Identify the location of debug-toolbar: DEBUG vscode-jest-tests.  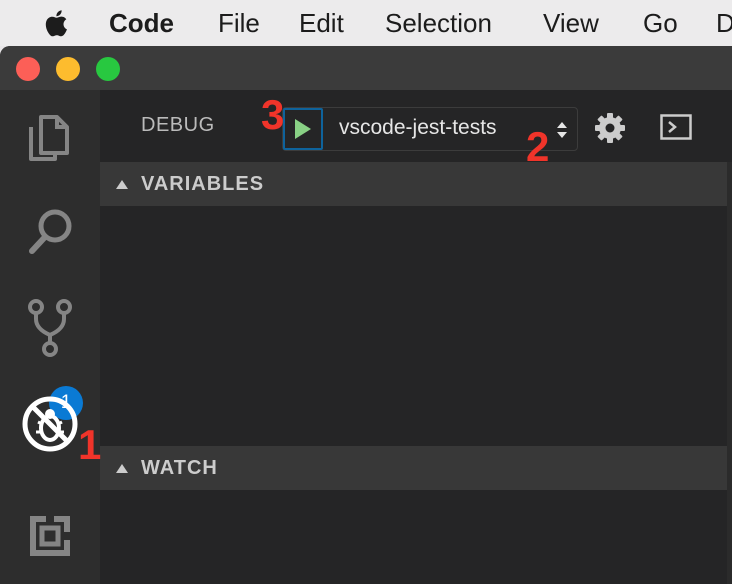
(416, 126).